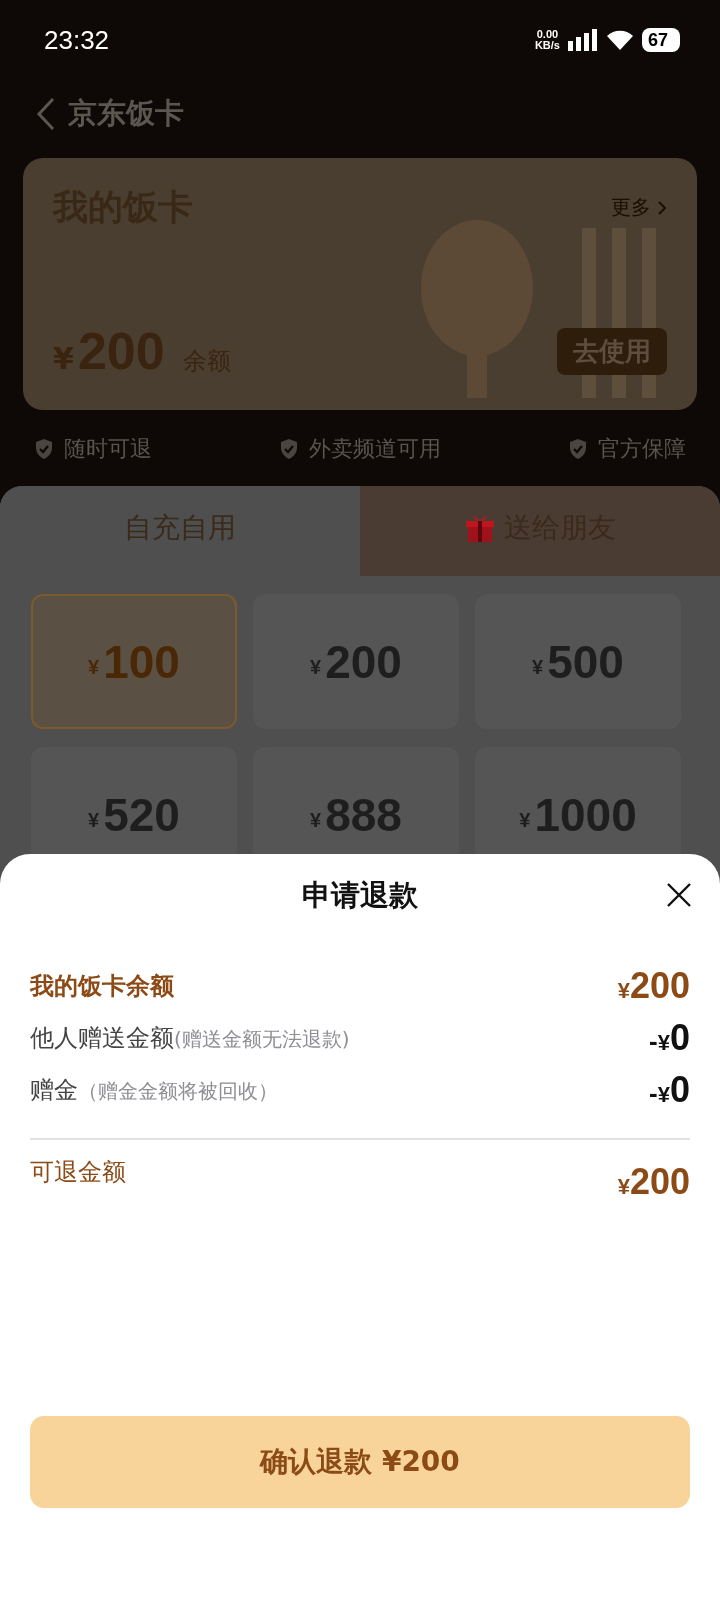 The height and width of the screenshot is (1600, 720). Describe the element at coordinates (178, 1091) in the screenshot. I see `row-note: （赠金金额将被回收）` at that location.